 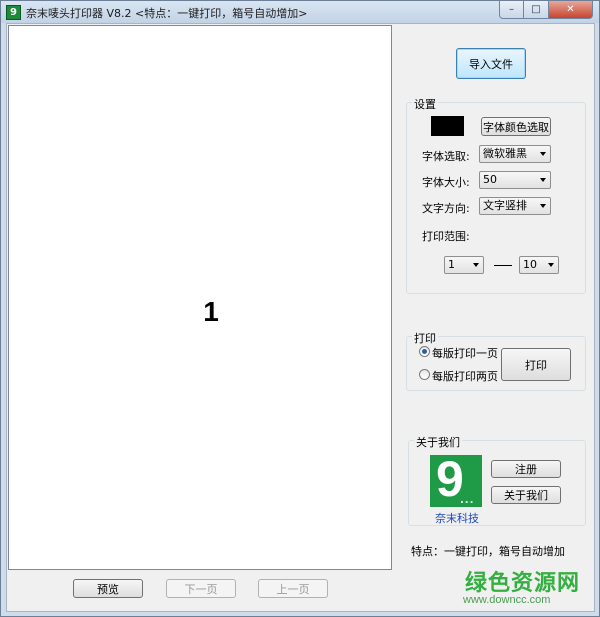 What do you see at coordinates (515, 180) in the screenshot?
I see `font-size-dropdown: 50` at bounding box center [515, 180].